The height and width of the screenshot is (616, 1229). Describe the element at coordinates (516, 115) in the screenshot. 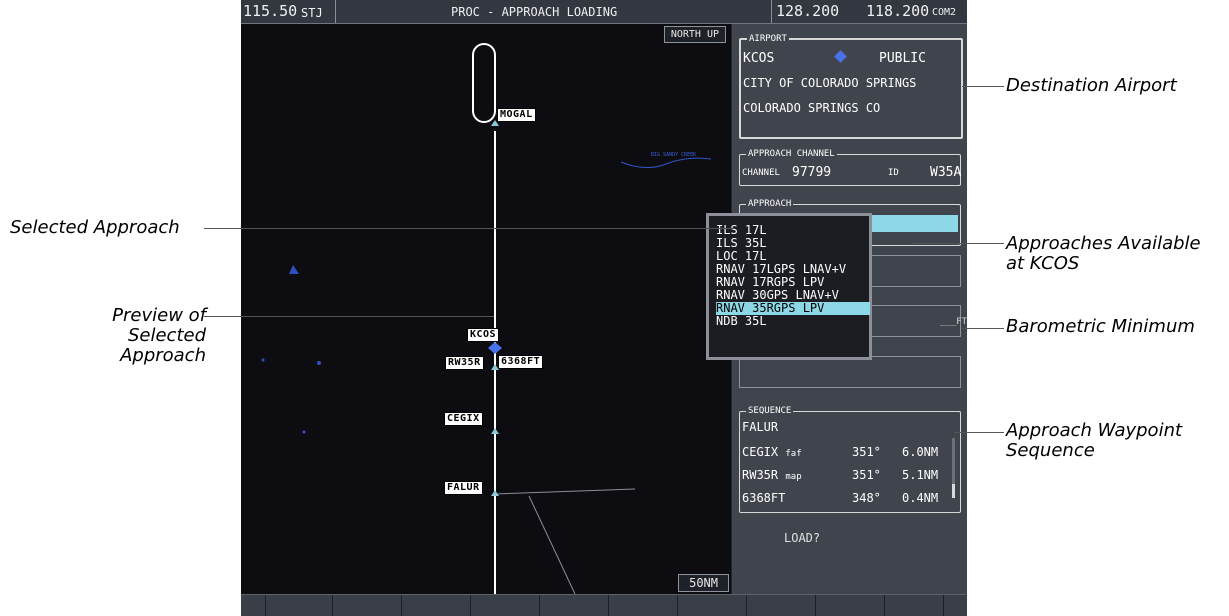

I see `waypoint-label-mogal: MOGAL` at that location.